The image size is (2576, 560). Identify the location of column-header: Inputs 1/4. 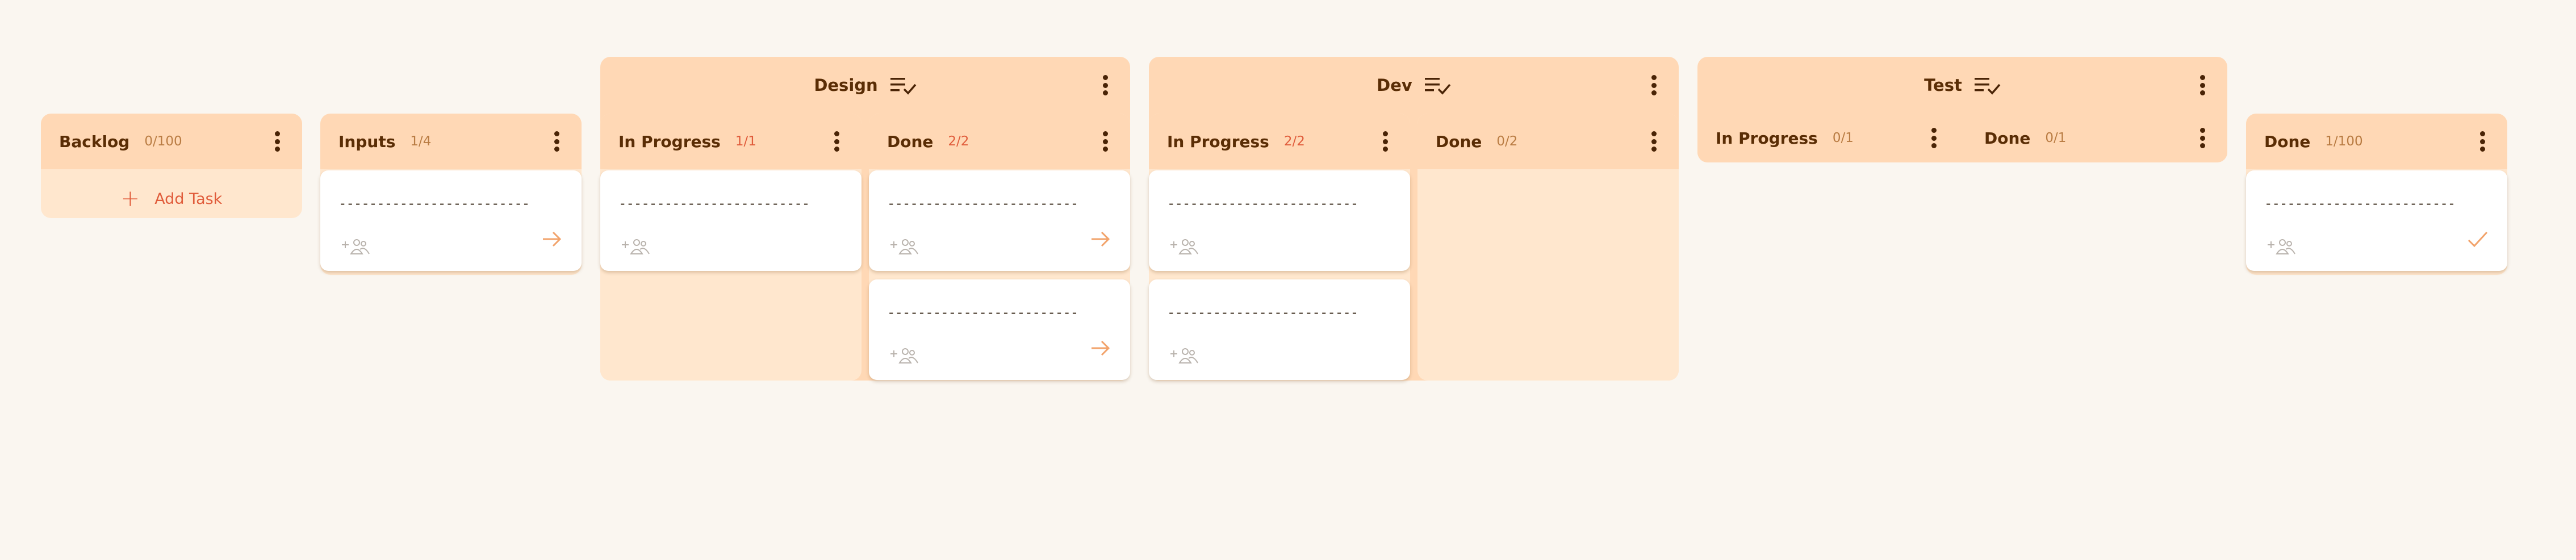
(451, 141).